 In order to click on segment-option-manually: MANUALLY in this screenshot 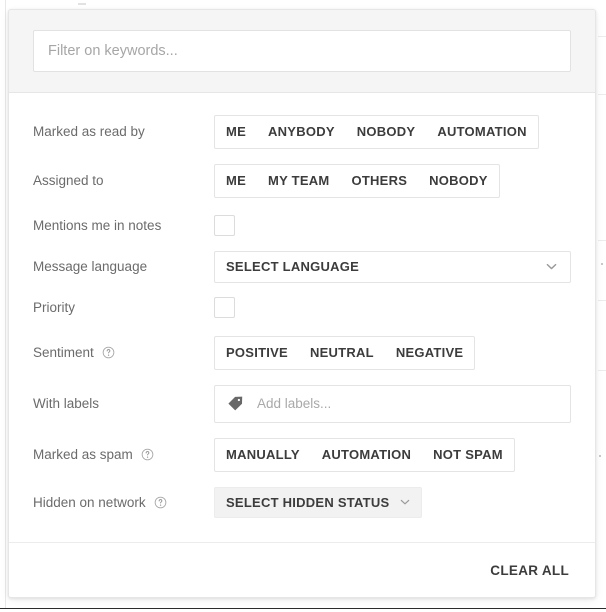, I will do `click(263, 455)`.